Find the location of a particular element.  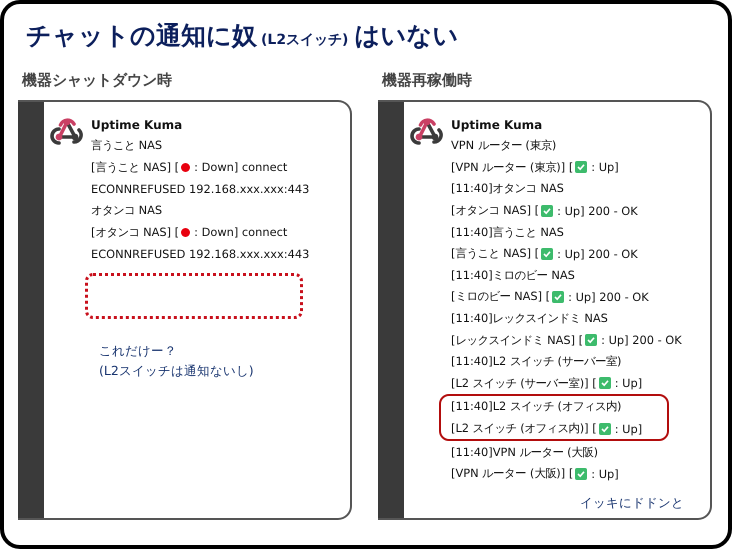

message-line: [11:40]レックスインドミ NAS is located at coordinates (529, 318).